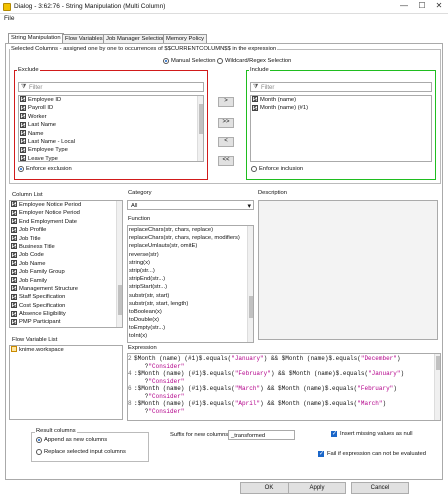  Describe the element at coordinates (36, 87) in the screenshot. I see `exclude-filter-placeholder: Filter` at that location.